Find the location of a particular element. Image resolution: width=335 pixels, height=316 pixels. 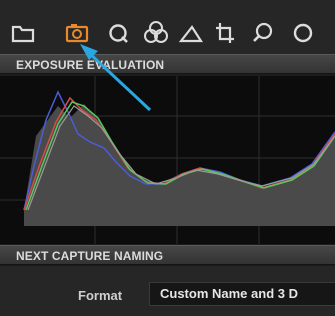

folder-icon is located at coordinates (23, 32).